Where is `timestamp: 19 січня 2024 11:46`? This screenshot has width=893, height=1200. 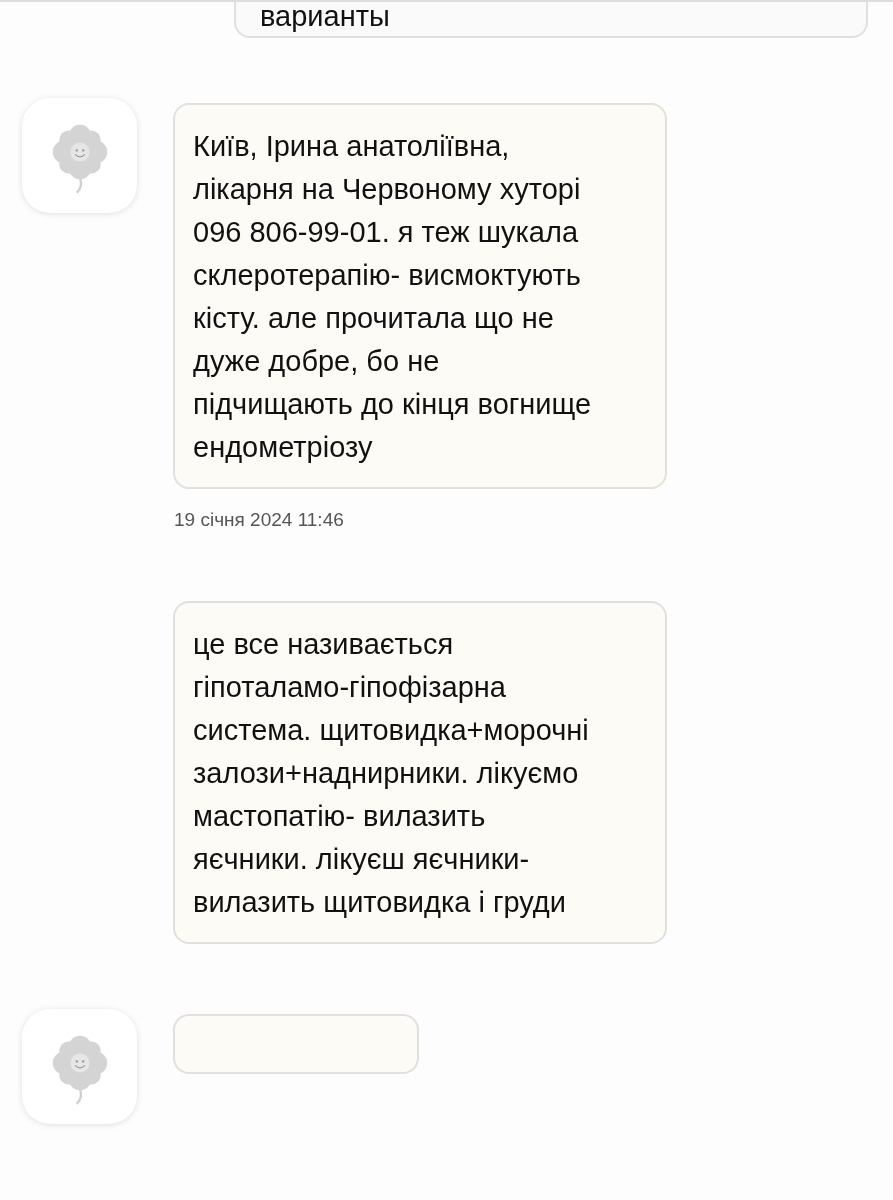 timestamp: 19 січня 2024 11:46 is located at coordinates (259, 520).